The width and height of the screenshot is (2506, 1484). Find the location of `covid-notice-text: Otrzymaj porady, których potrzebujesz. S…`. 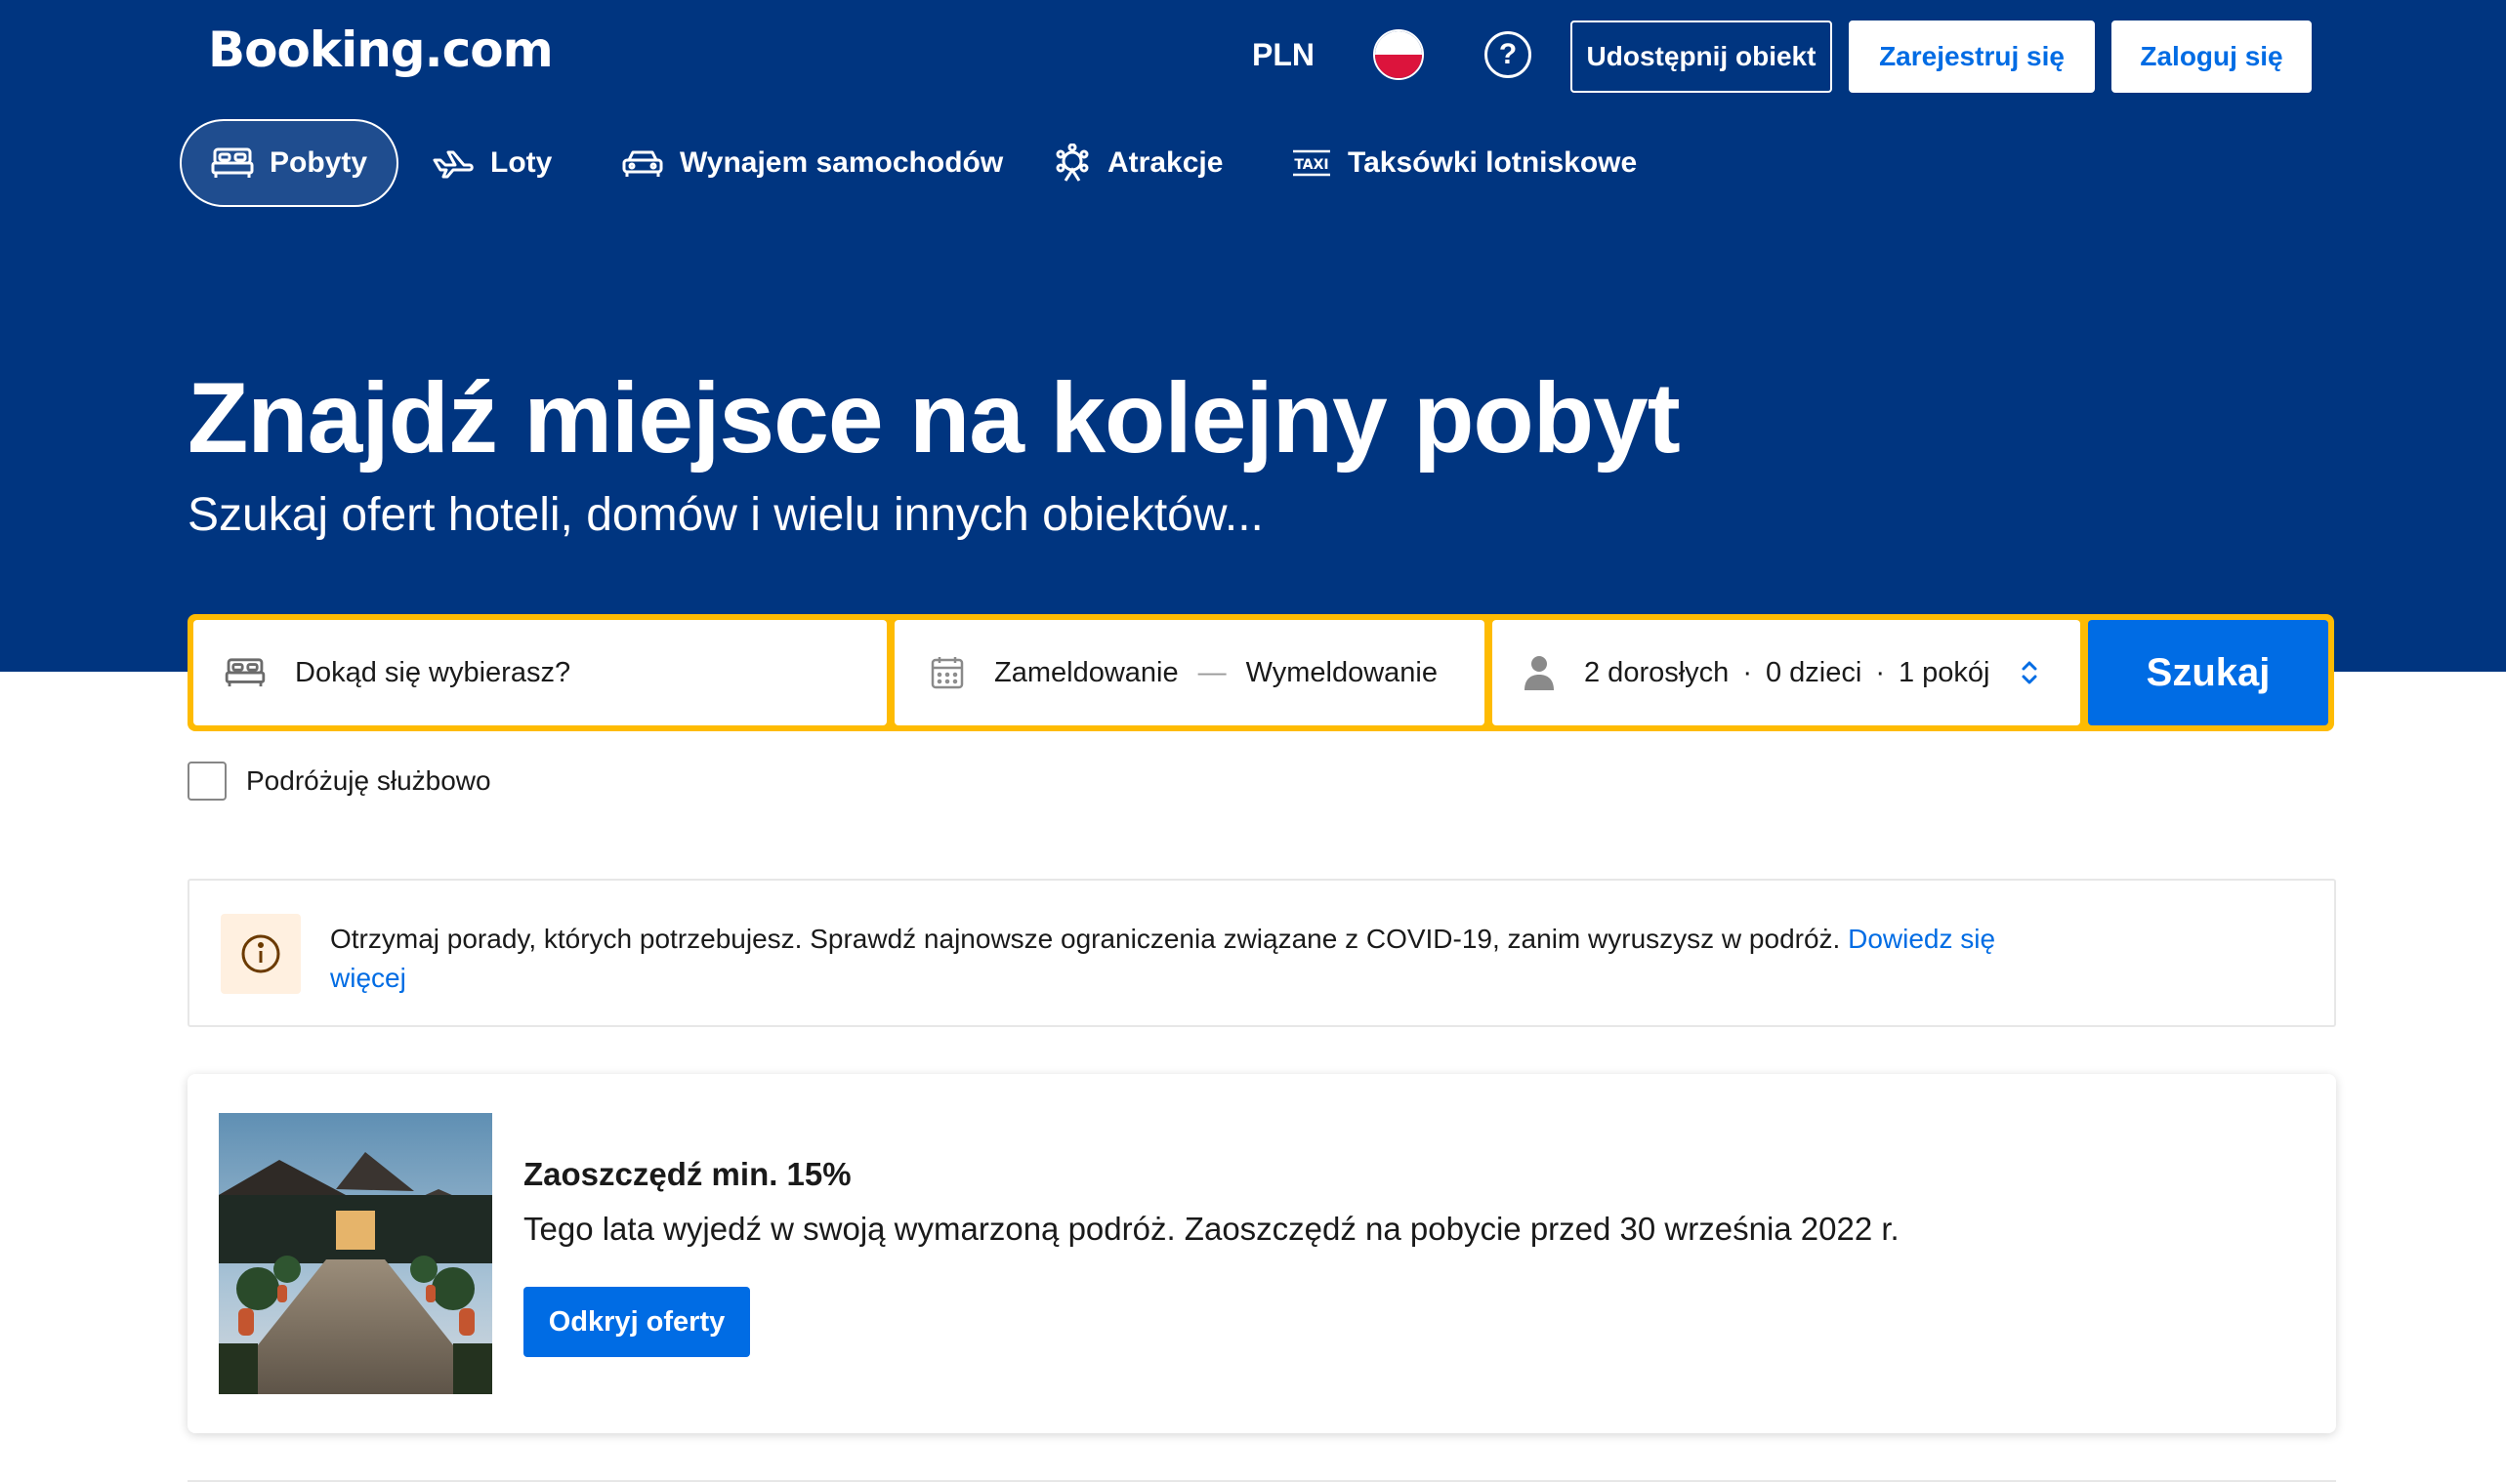

covid-notice-text: Otrzymaj porady, których potrzebujesz. S… is located at coordinates (1170, 959).